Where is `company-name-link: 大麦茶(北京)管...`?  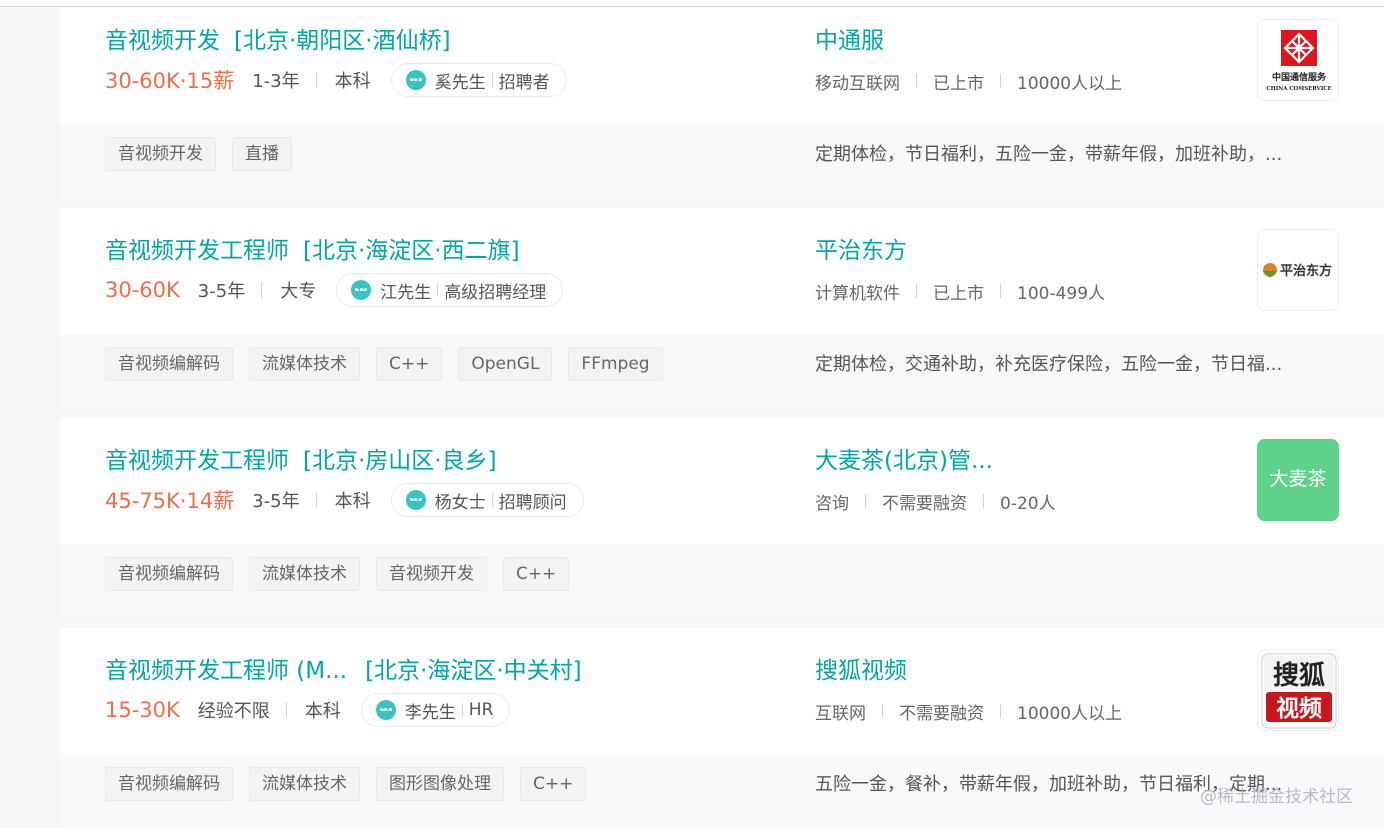 company-name-link: 大麦茶(北京)管... is located at coordinates (904, 461).